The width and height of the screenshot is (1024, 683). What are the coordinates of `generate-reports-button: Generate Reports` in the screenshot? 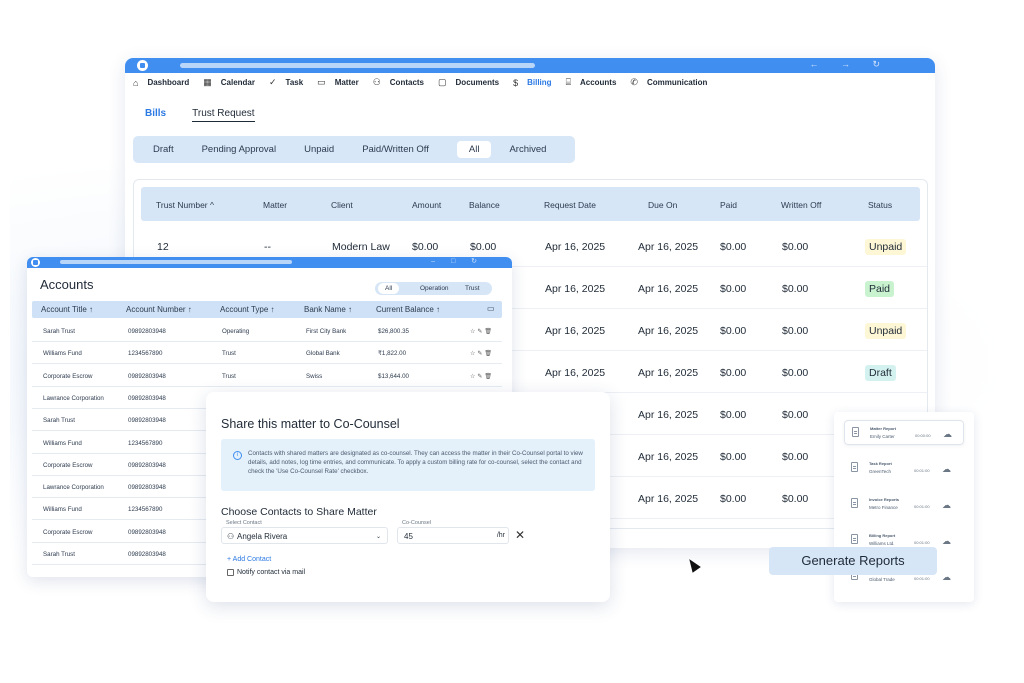 It's located at (853, 561).